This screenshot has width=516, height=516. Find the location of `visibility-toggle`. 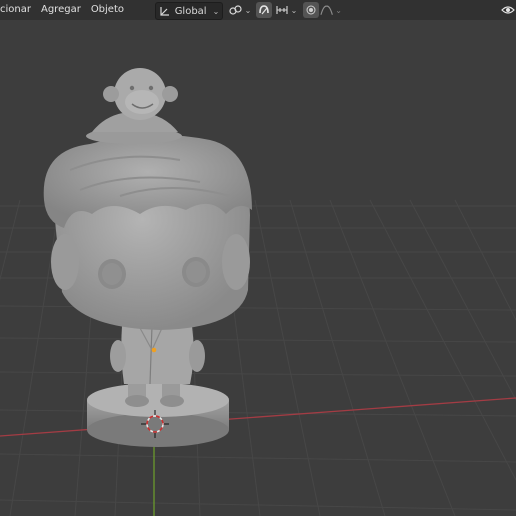

visibility-toggle is located at coordinates (508, 10).